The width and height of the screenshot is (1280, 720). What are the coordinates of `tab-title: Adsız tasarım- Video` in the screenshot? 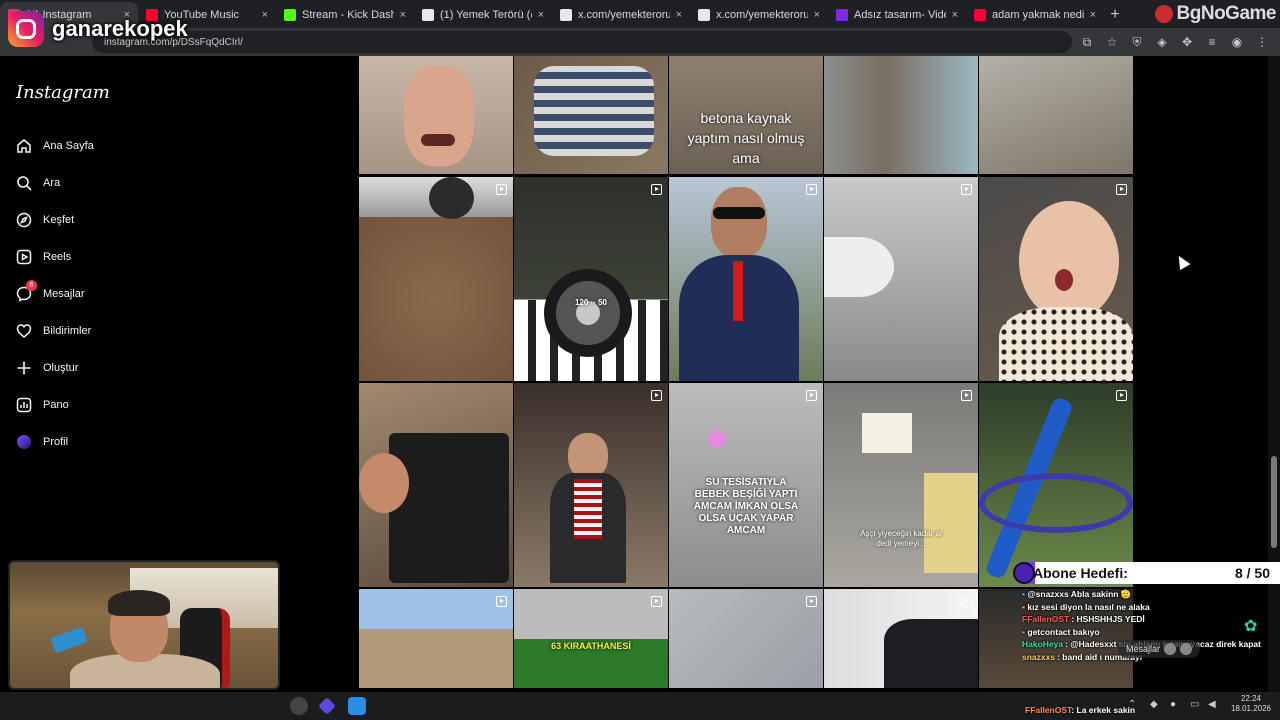 It's located at (900, 15).